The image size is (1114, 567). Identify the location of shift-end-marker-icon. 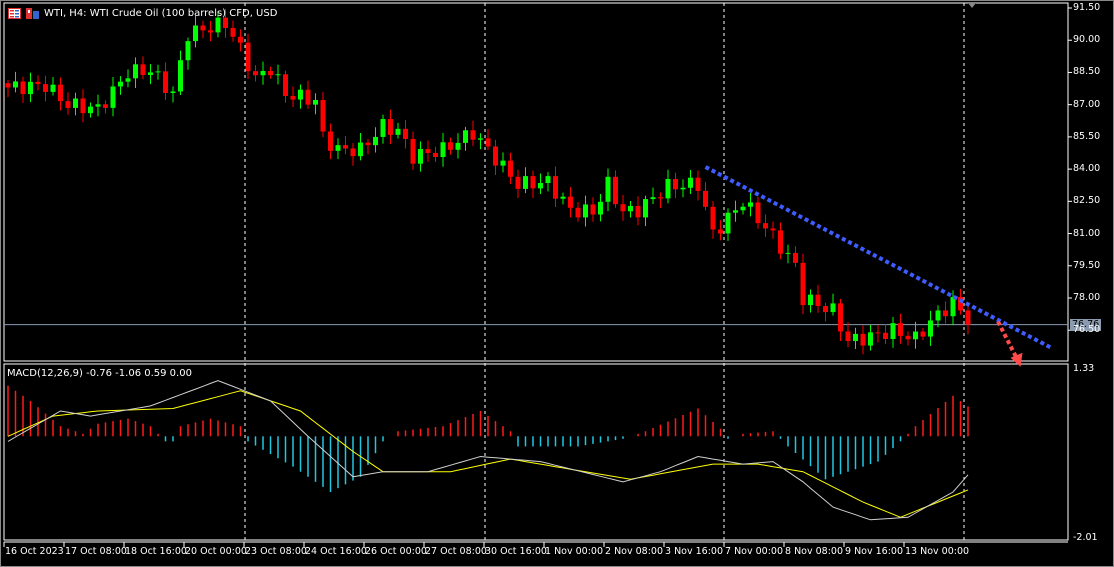
(972, 5).